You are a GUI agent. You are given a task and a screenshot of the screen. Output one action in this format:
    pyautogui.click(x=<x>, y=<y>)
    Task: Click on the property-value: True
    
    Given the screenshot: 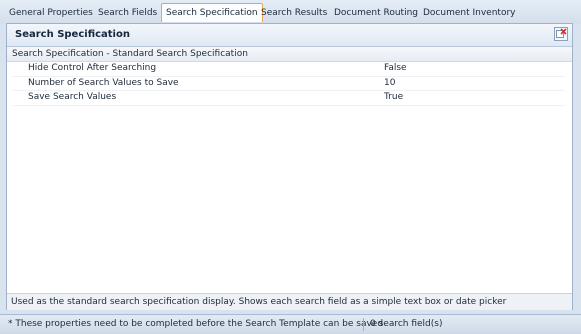 What is the action you would take?
    pyautogui.click(x=393, y=98)
    